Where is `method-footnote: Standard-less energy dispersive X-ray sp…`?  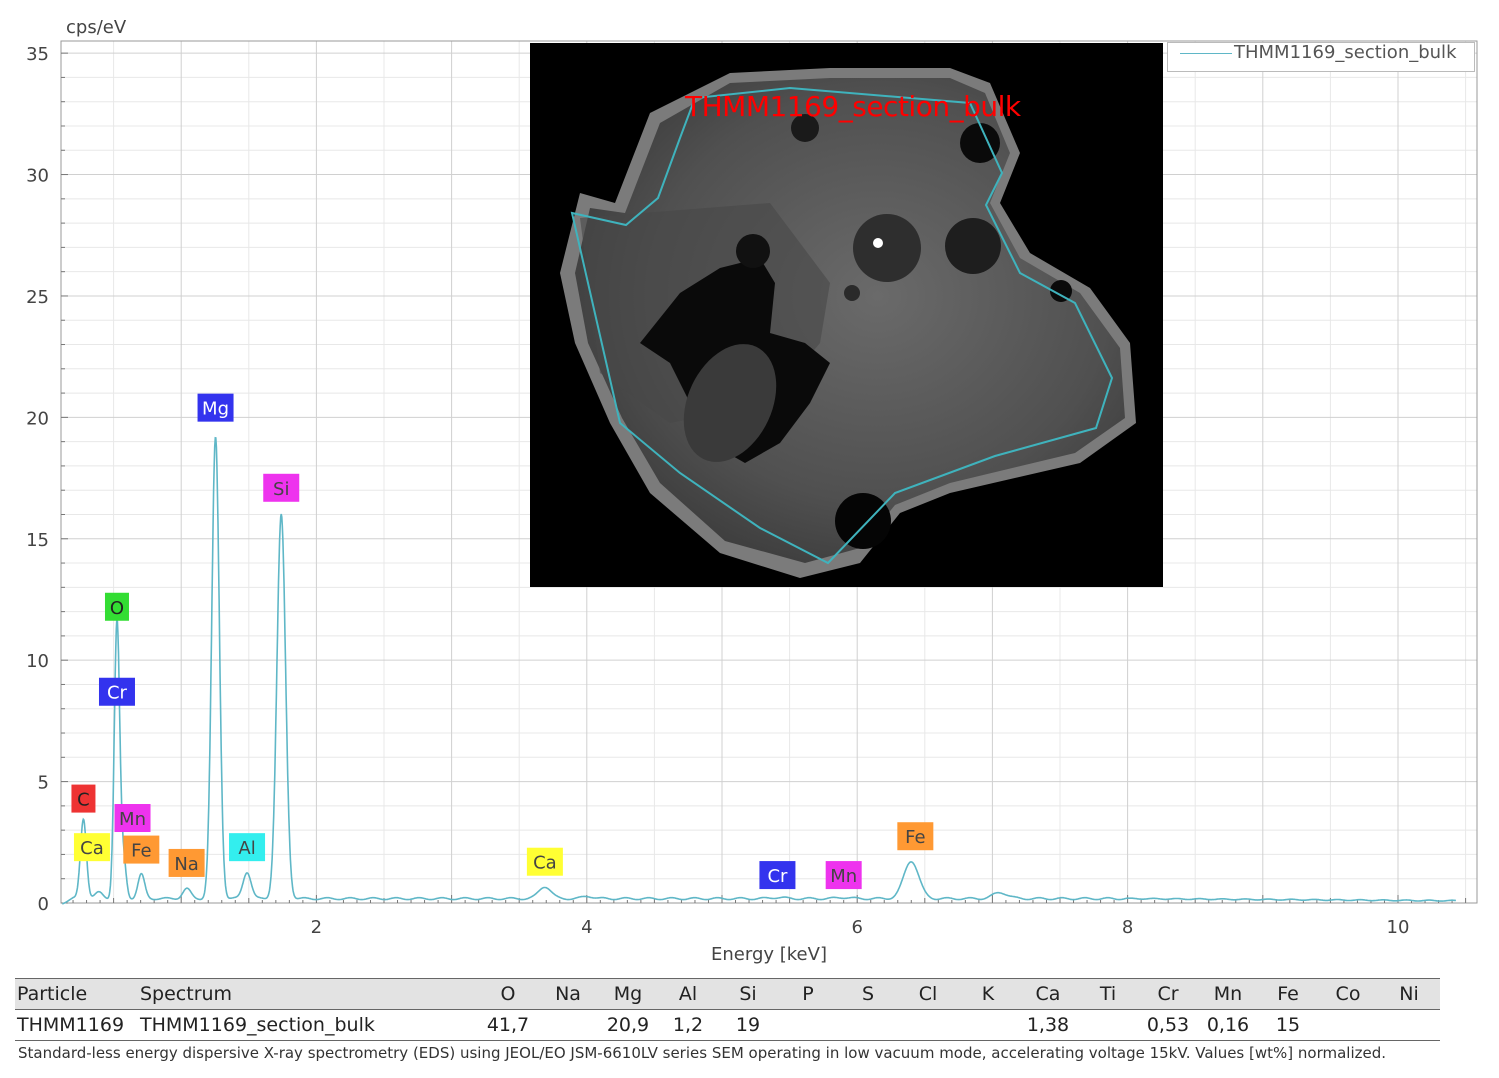
method-footnote: Standard-less energy dispersive X-ray sp… is located at coordinates (702, 1053).